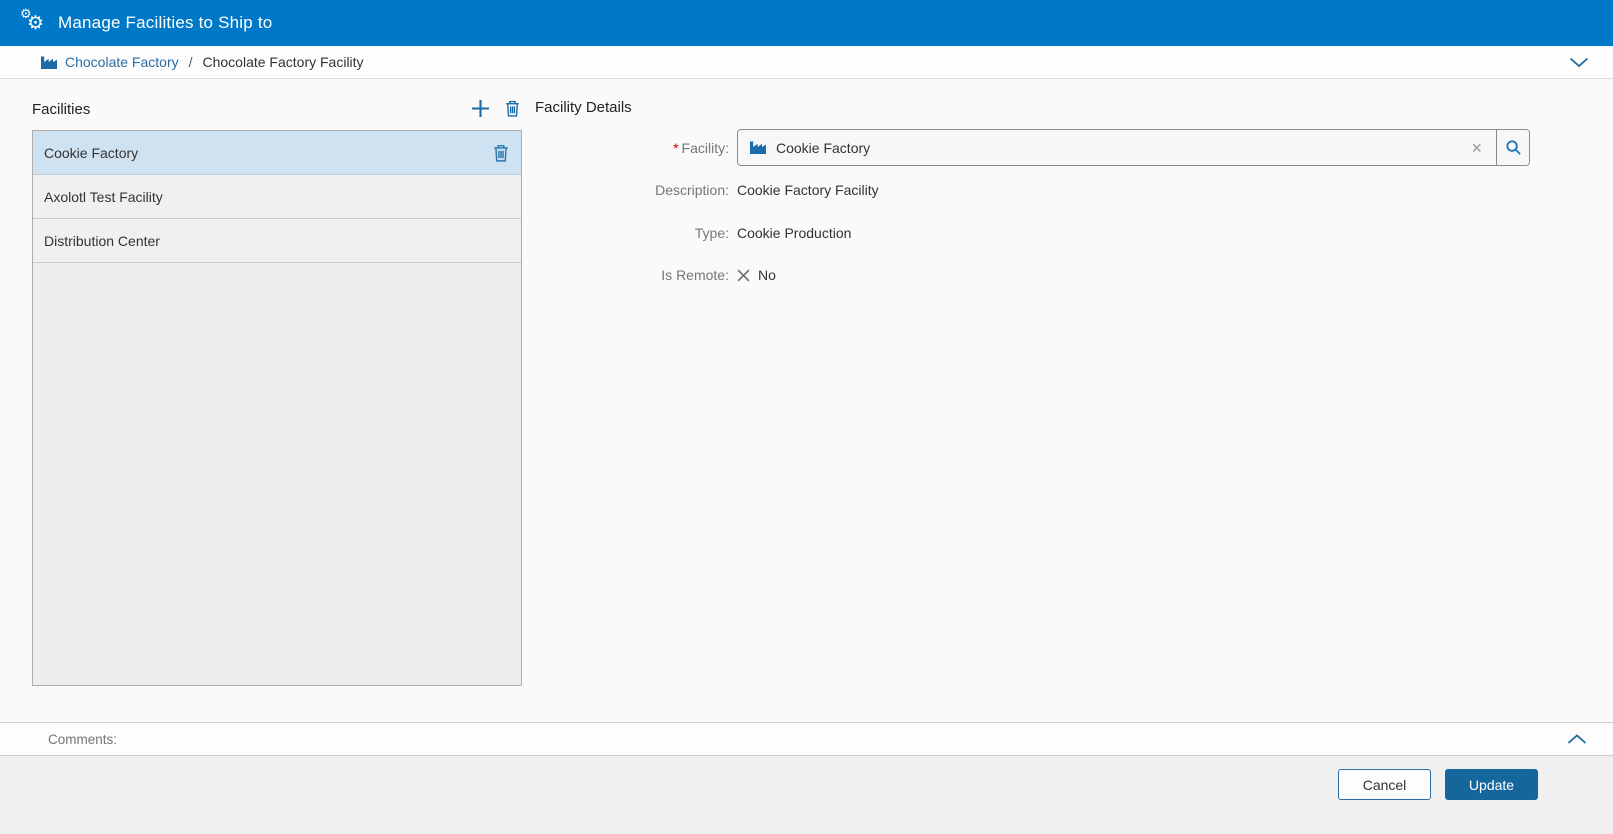 The image size is (1613, 834). I want to click on facility-value: Cookie Factory, so click(823, 147).